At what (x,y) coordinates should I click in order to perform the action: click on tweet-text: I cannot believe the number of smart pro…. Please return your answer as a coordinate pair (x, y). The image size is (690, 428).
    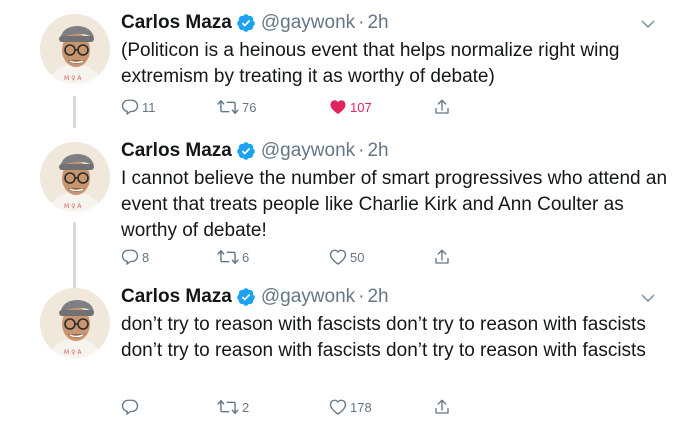
    Looking at the image, I should click on (394, 204).